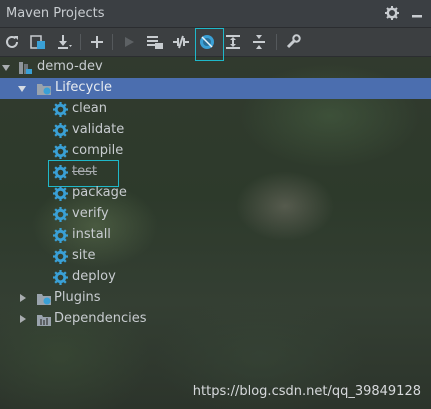 This screenshot has height=409, width=431. What do you see at coordinates (55, 13) in the screenshot?
I see `panel-title: Maven Projects` at bounding box center [55, 13].